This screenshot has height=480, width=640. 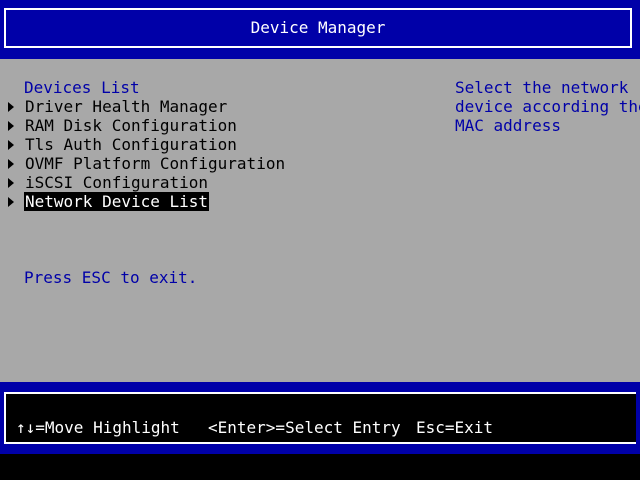 I want to click on menu-item-network-device-list: Network Device List, so click(x=108, y=201).